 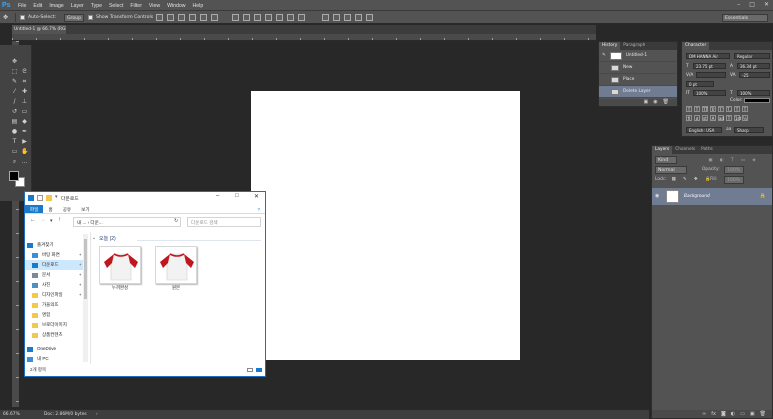 I want to click on file-item: 누끼완성, so click(x=120, y=269).